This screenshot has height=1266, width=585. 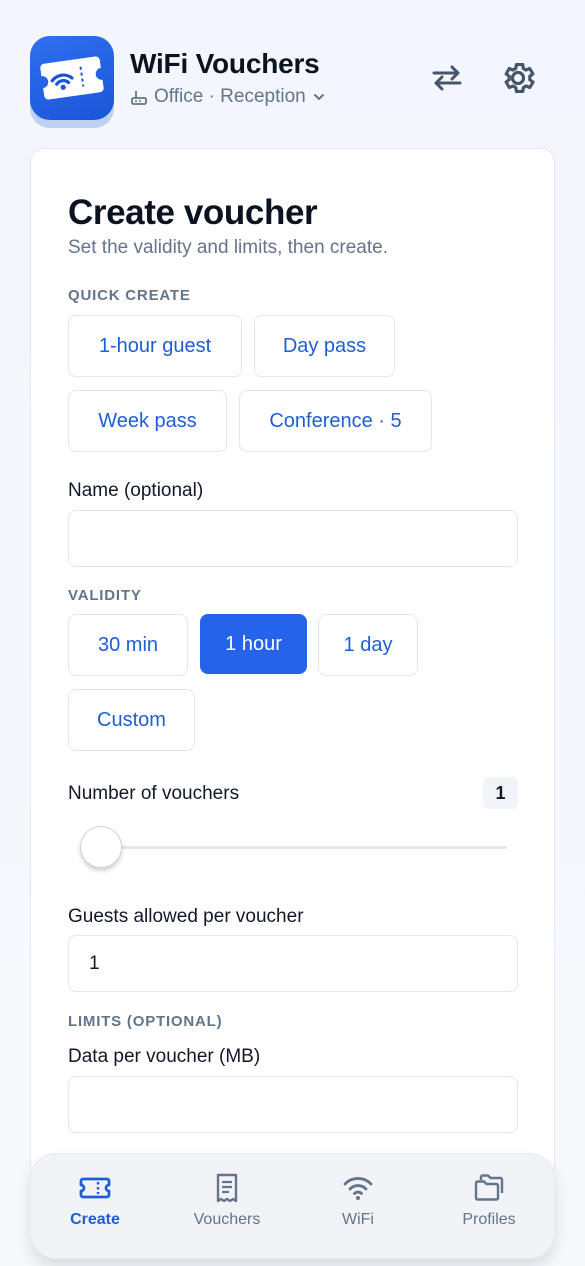 What do you see at coordinates (128, 645) in the screenshot?
I see `validity-30-min: 30 min` at bounding box center [128, 645].